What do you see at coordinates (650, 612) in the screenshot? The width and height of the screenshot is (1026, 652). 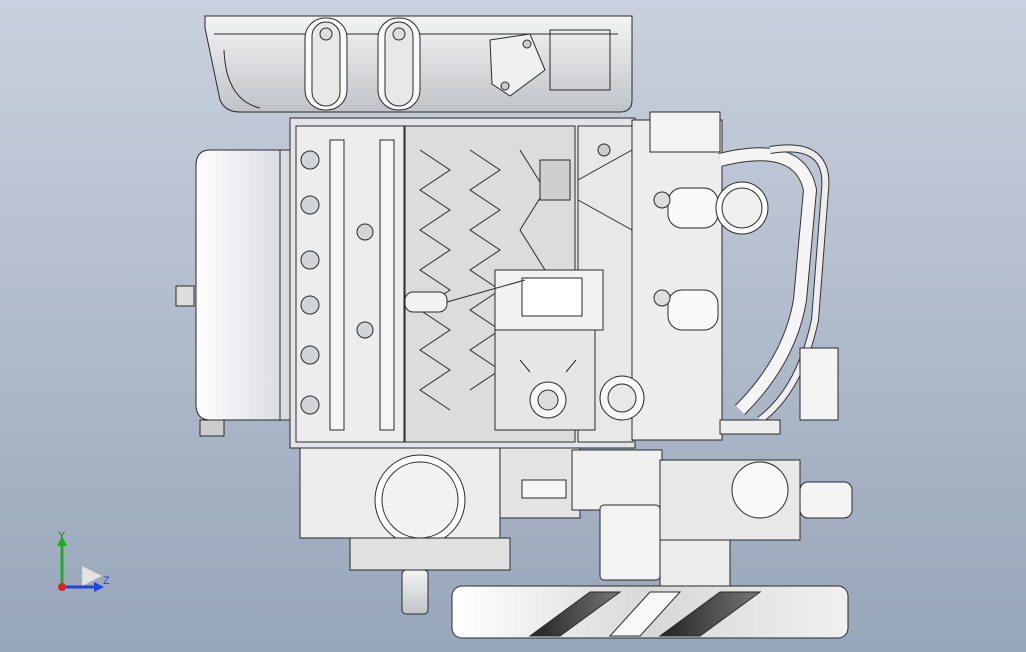 I see `cooling-fan` at bounding box center [650, 612].